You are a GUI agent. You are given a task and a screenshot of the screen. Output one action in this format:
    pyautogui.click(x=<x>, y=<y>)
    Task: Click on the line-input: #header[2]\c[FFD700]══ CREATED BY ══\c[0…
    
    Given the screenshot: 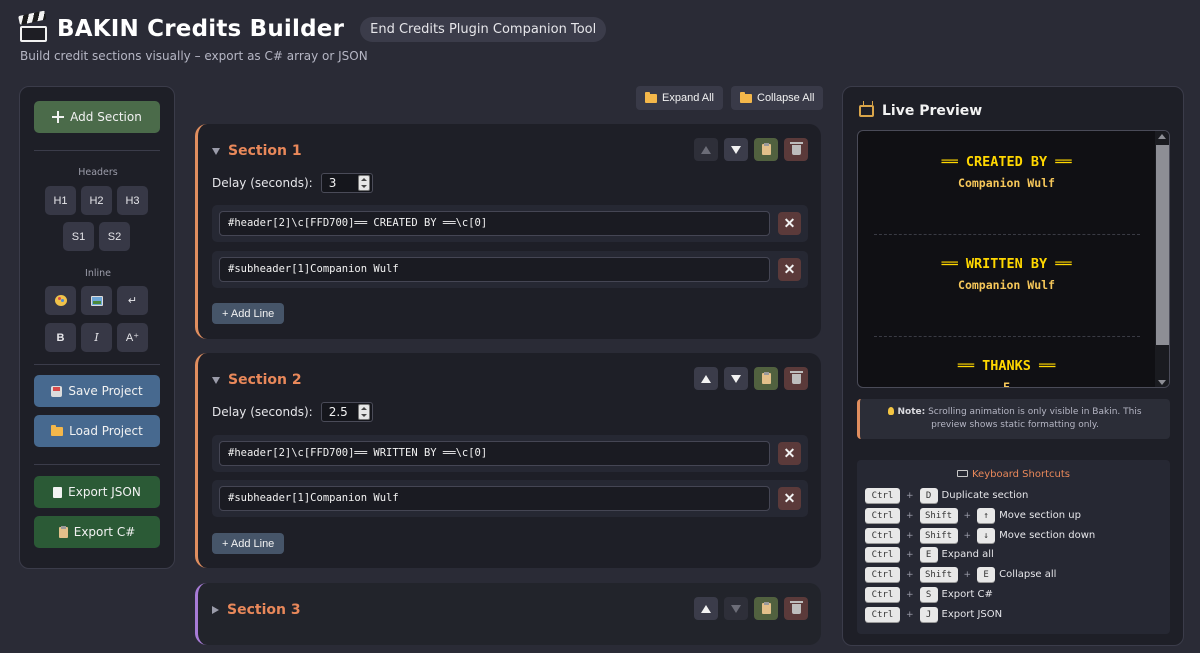 What is the action you would take?
    pyautogui.click(x=494, y=223)
    